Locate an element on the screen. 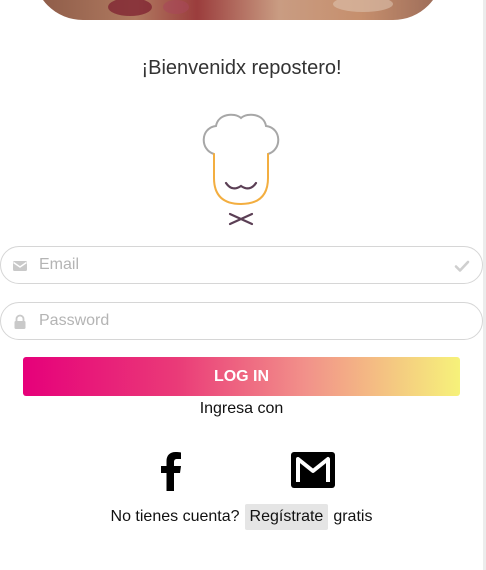  header-image is located at coordinates (238, 10).